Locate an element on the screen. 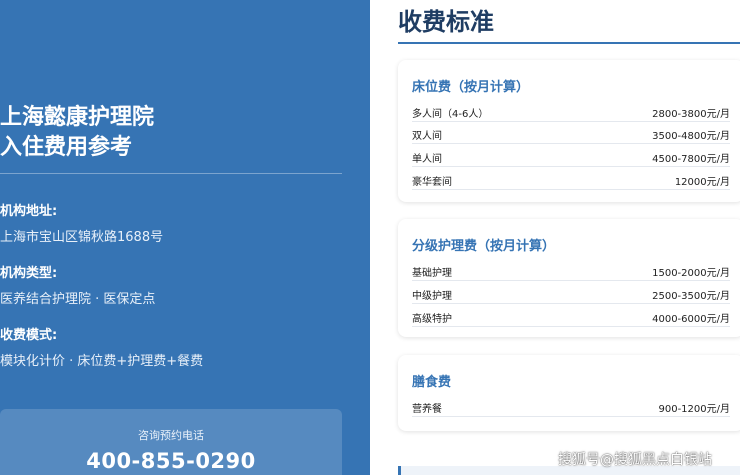  divider is located at coordinates (171, 173).